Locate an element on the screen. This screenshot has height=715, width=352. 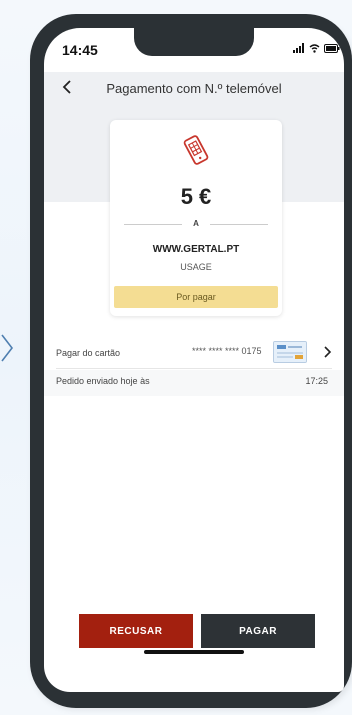
payment-request-card: 5 € A WWW.GERTAL.PT USAGE Por pagar is located at coordinates (196, 218).